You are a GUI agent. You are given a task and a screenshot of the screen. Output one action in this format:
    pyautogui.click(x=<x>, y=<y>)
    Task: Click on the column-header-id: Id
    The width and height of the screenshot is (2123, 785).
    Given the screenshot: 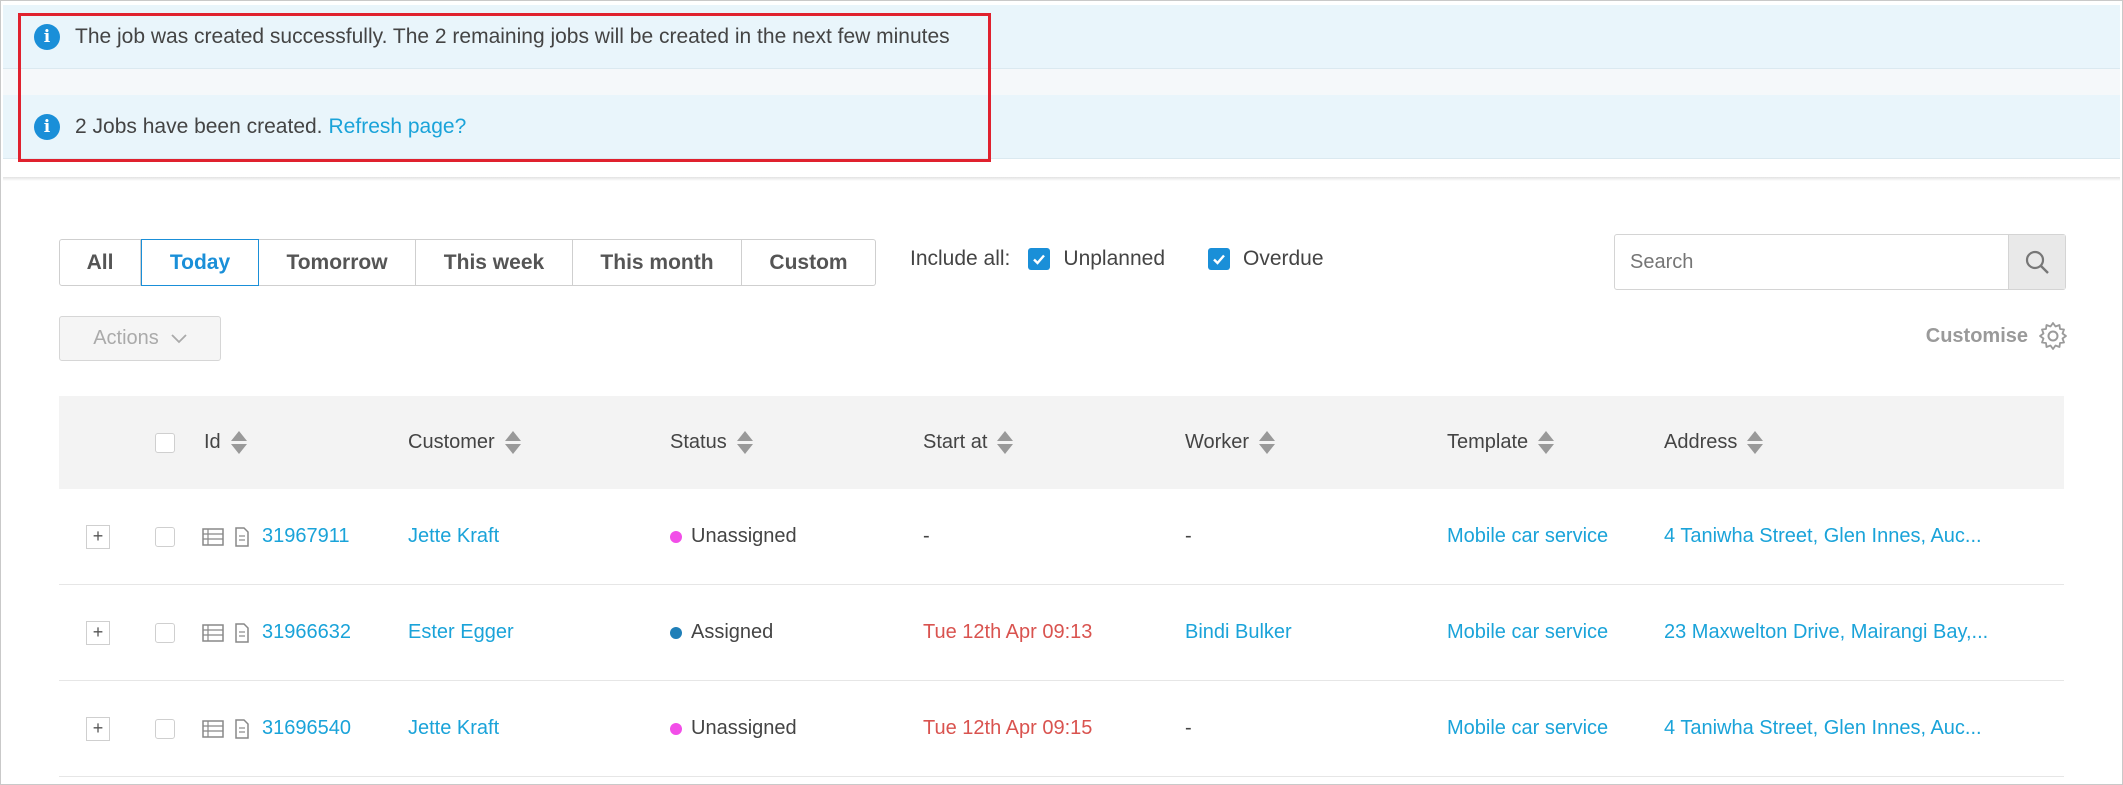 What is the action you would take?
    pyautogui.click(x=225, y=442)
    